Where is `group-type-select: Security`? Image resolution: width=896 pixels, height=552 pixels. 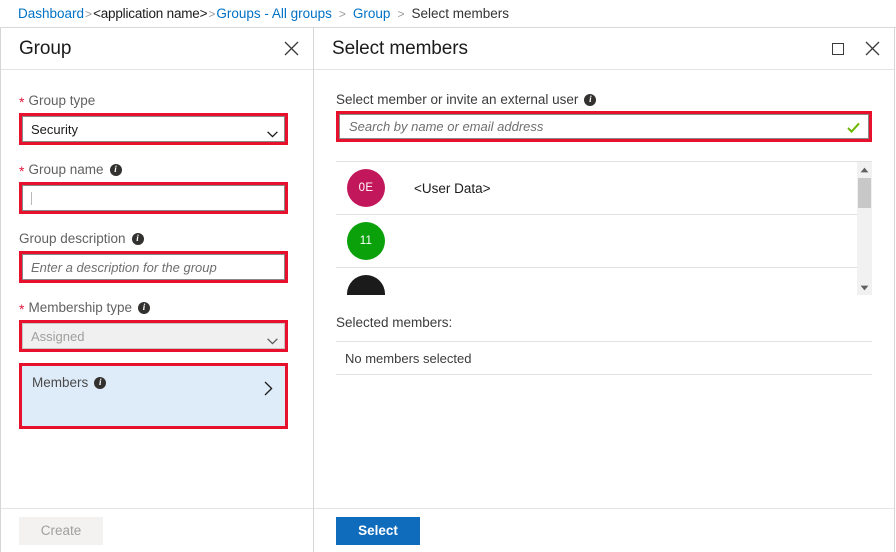 group-type-select: Security is located at coordinates (153, 129).